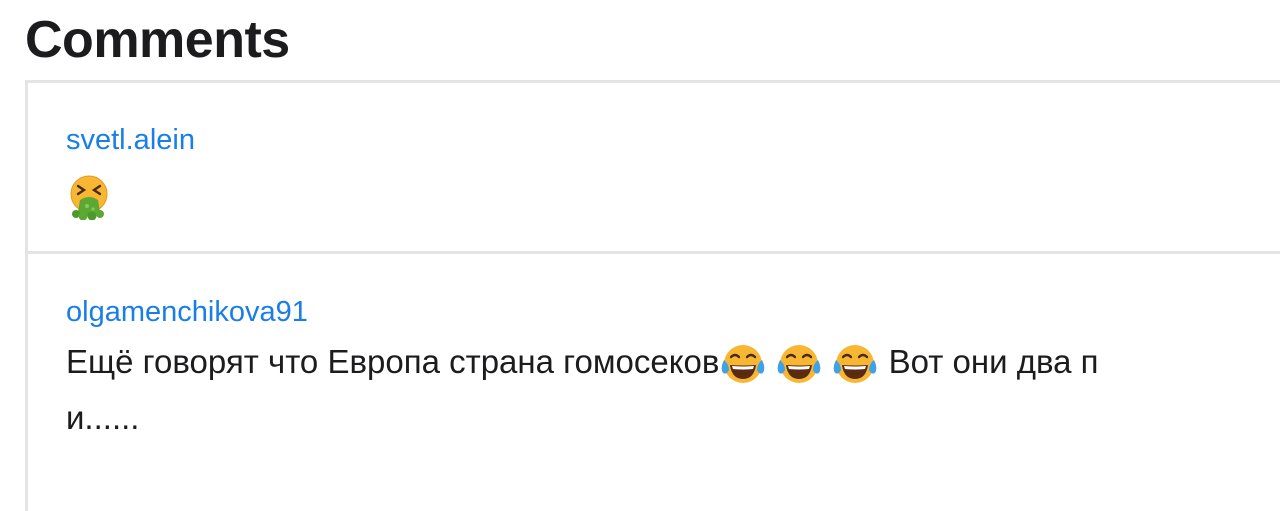 The image size is (1280, 511). I want to click on comment-text-continued: Вот они два п, so click(989, 361).